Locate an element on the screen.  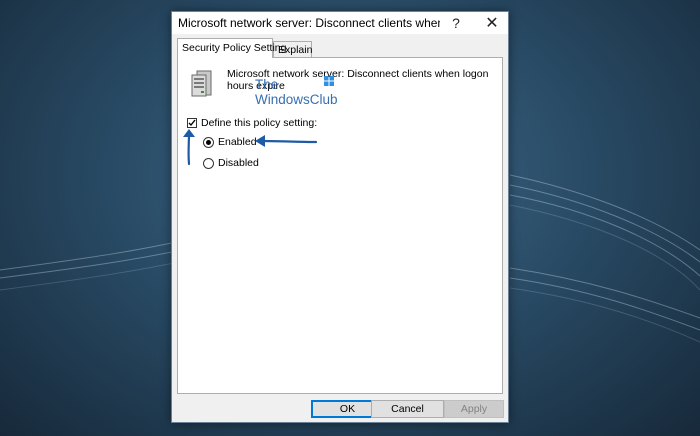
disabled-option: Disabled is located at coordinates (231, 163).